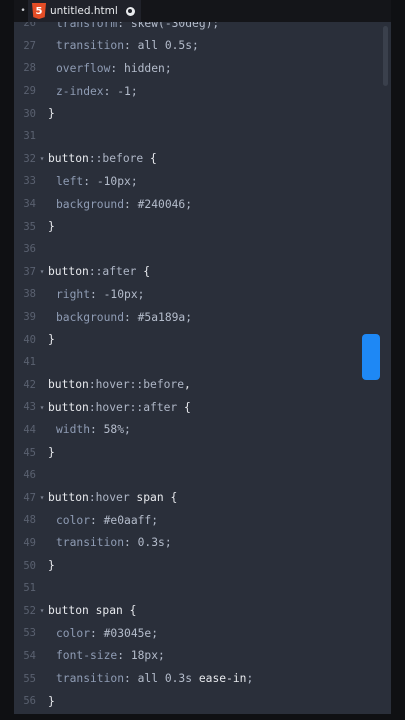  I want to click on code-line: 34 background: #240046;, so click(202, 204).